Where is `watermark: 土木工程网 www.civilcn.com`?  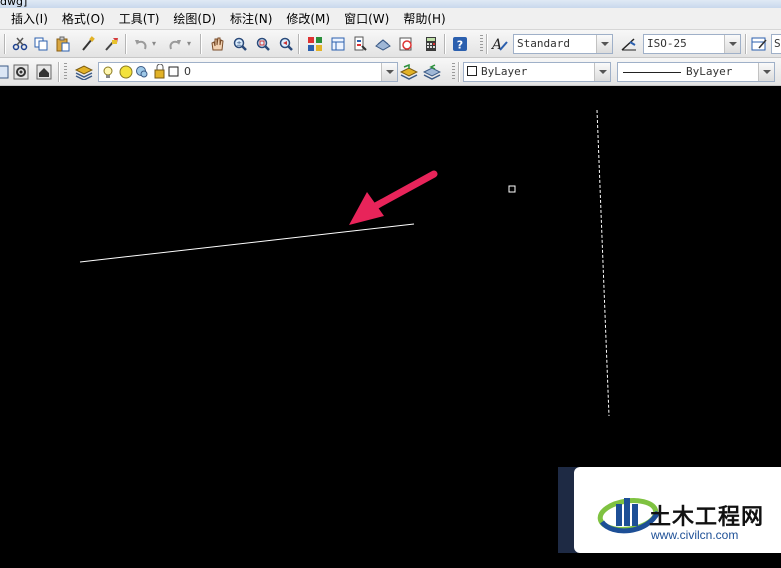
watermark: 土木工程网 www.civilcn.com is located at coordinates (669, 510).